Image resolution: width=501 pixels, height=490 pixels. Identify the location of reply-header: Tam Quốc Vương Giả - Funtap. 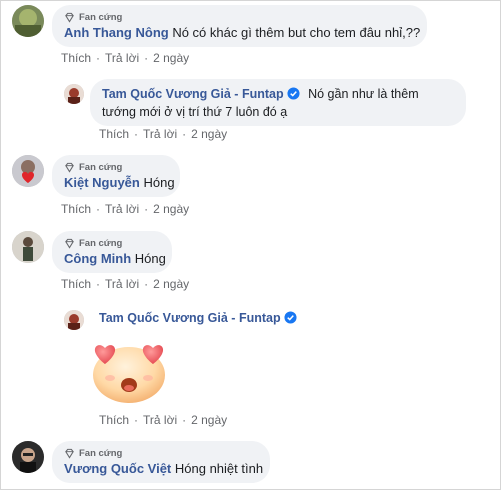
(198, 318).